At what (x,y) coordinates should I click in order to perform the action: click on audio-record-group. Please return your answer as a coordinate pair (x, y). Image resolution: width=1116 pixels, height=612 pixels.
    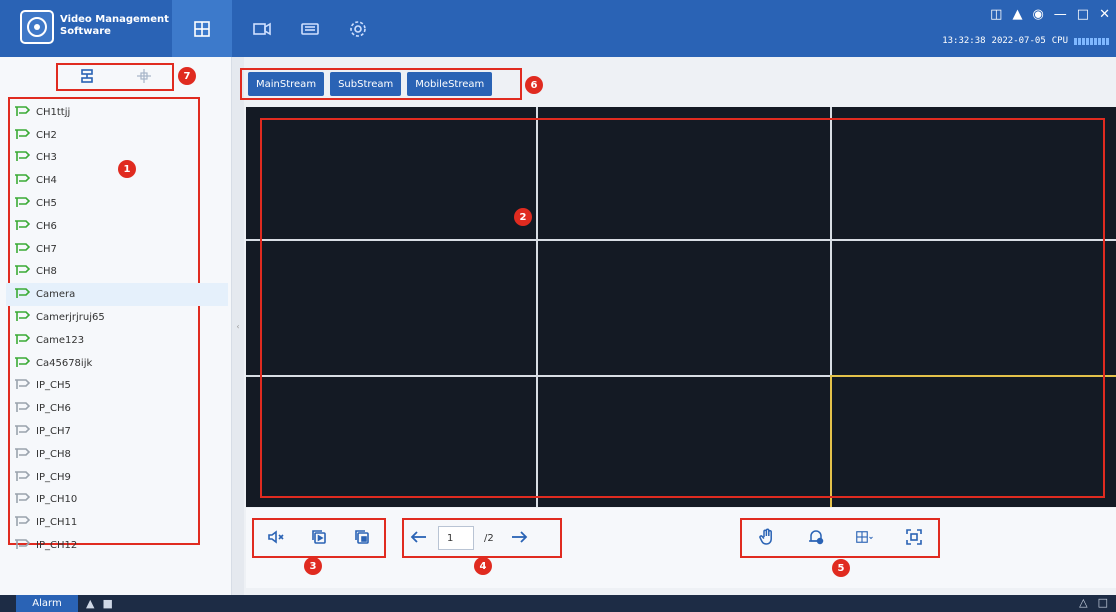
    Looking at the image, I should click on (319, 538).